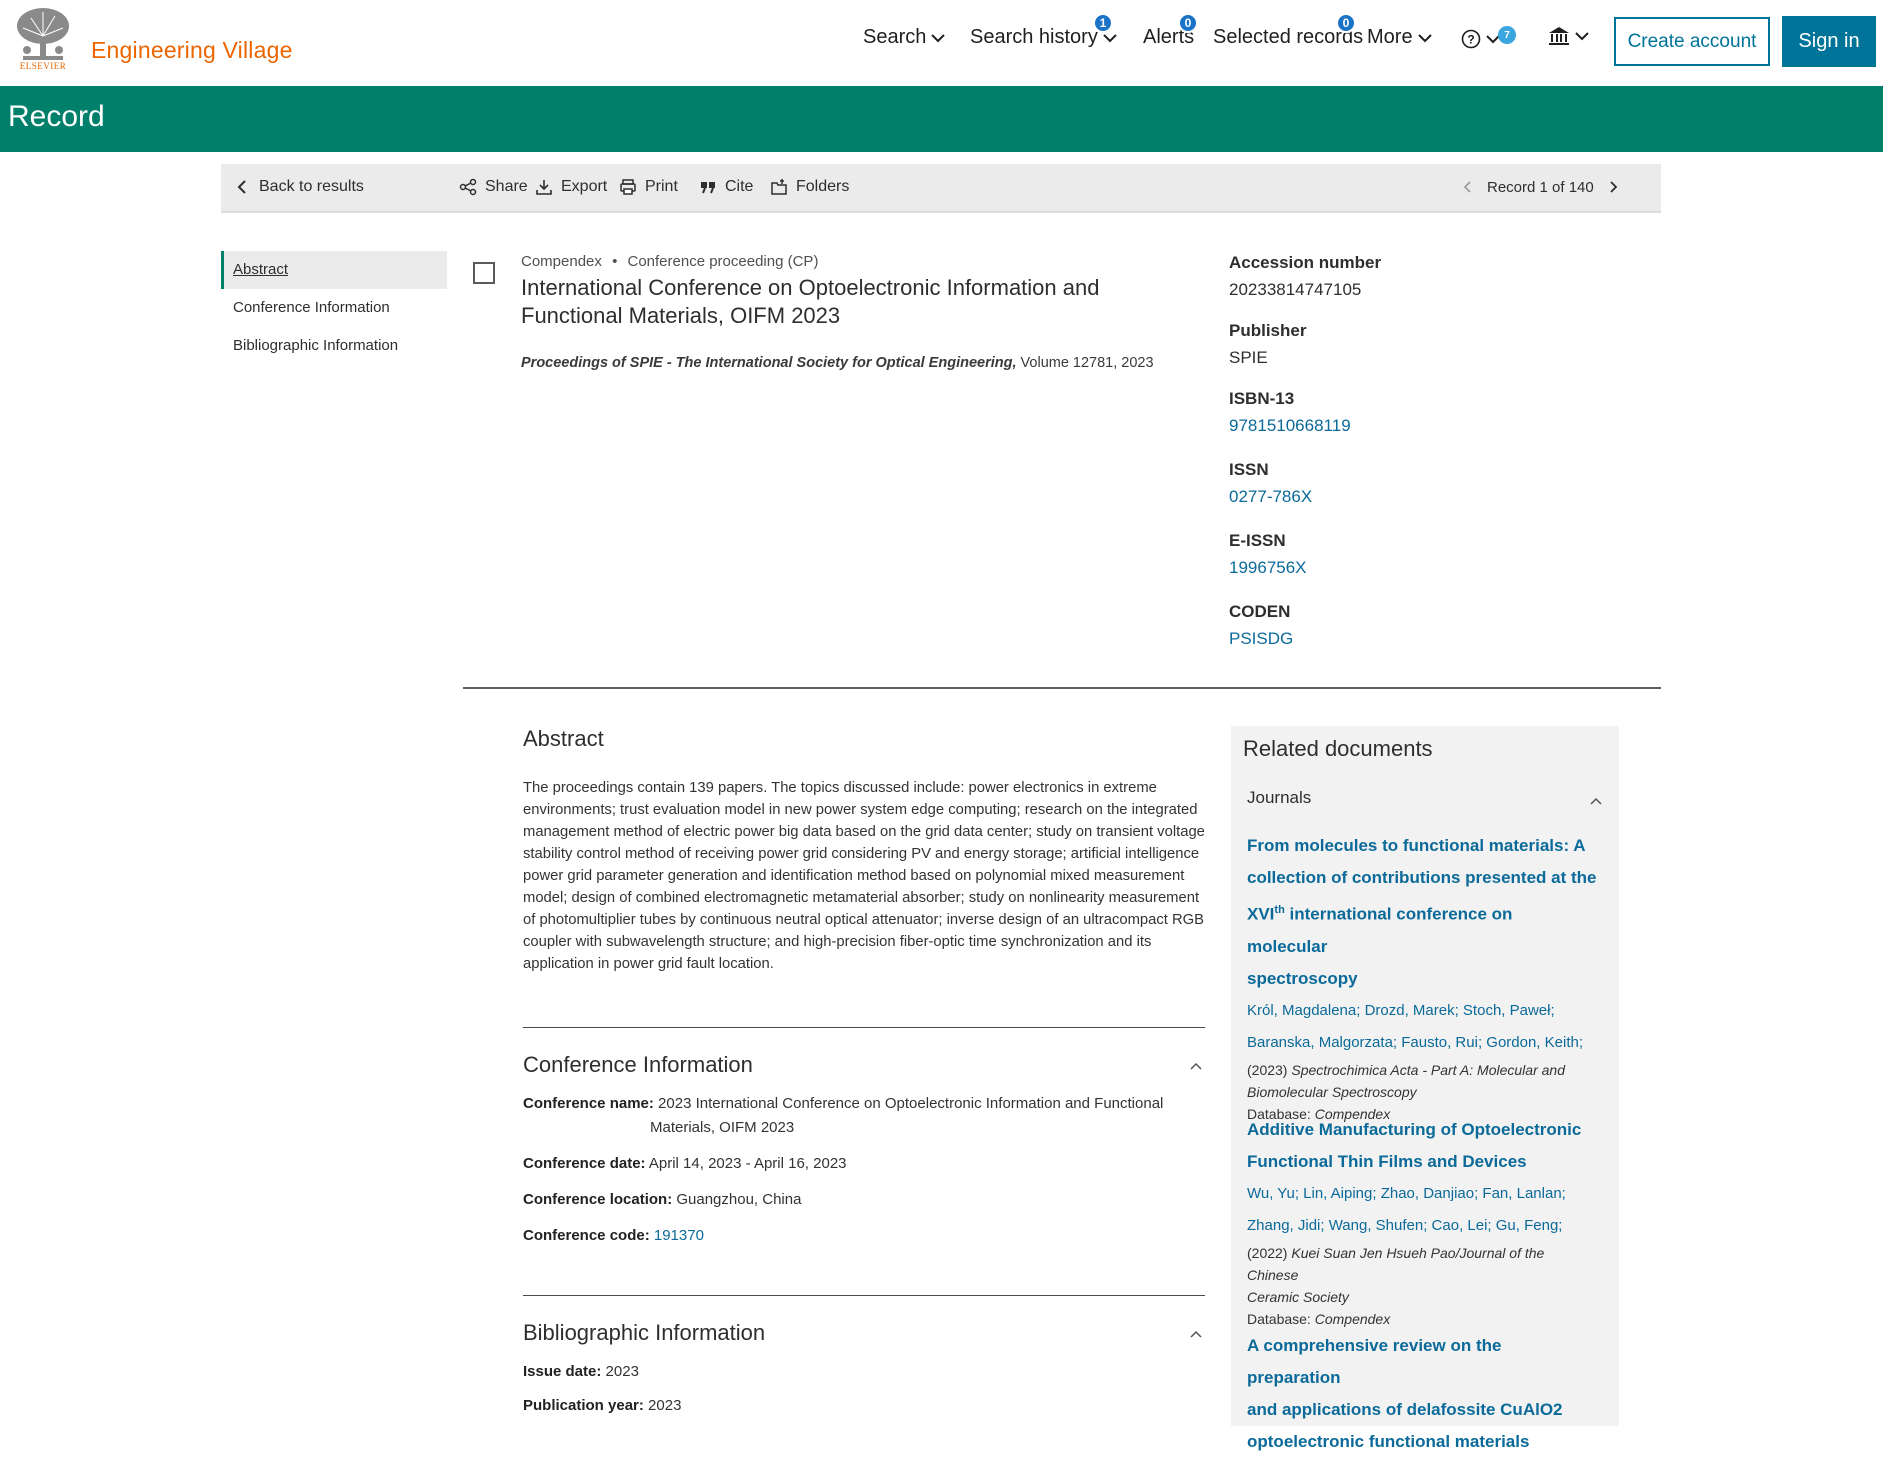  What do you see at coordinates (726, 187) in the screenshot?
I see `cite-button: Cite` at bounding box center [726, 187].